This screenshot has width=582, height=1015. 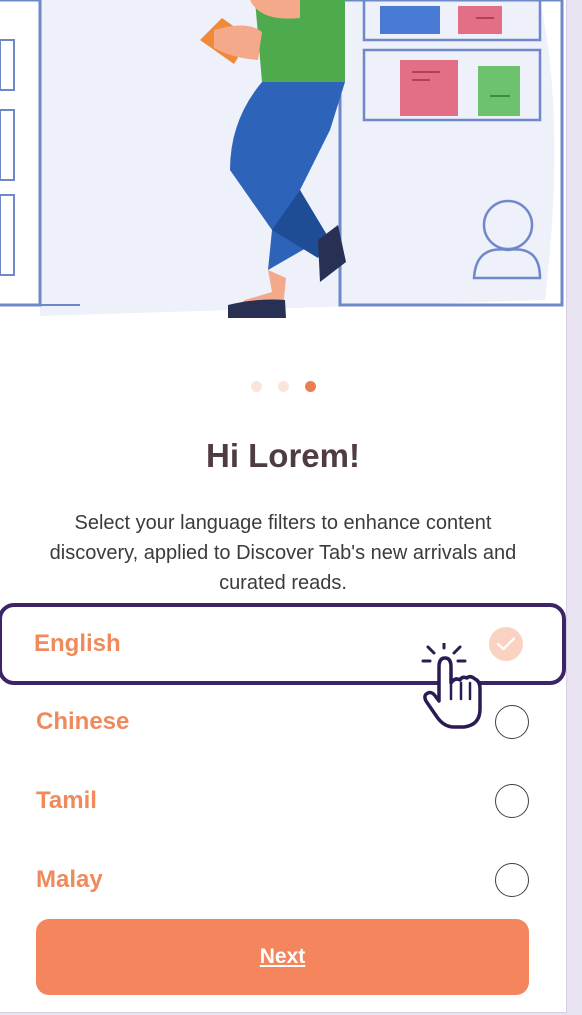 I want to click on check-icon, so click(x=506, y=644).